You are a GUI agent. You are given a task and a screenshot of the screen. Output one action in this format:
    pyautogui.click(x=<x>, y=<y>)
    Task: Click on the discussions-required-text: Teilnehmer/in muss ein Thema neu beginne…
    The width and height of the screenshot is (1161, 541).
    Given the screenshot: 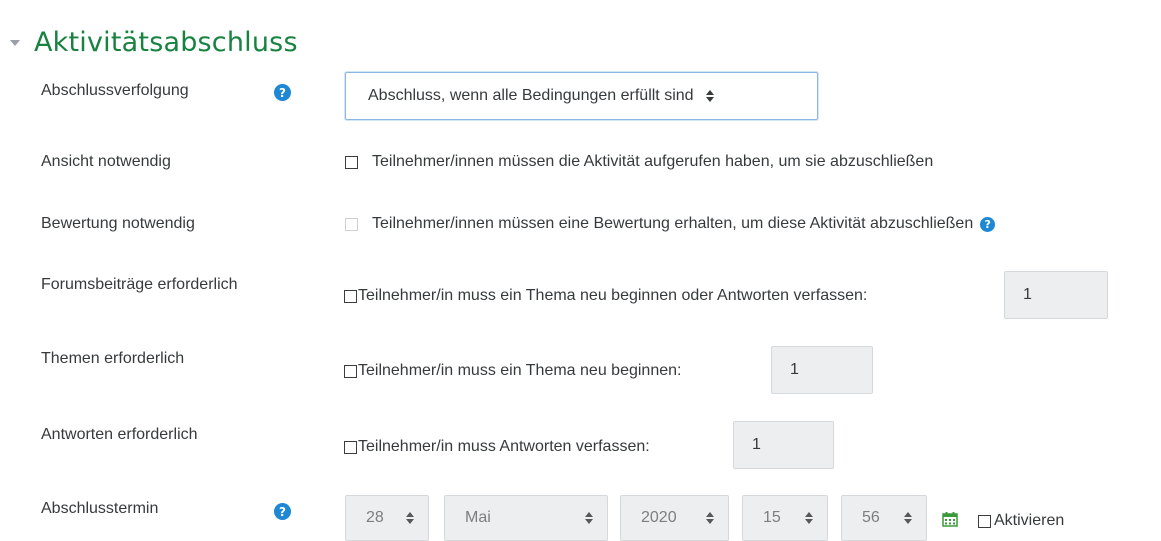 What is the action you would take?
    pyautogui.click(x=520, y=370)
    